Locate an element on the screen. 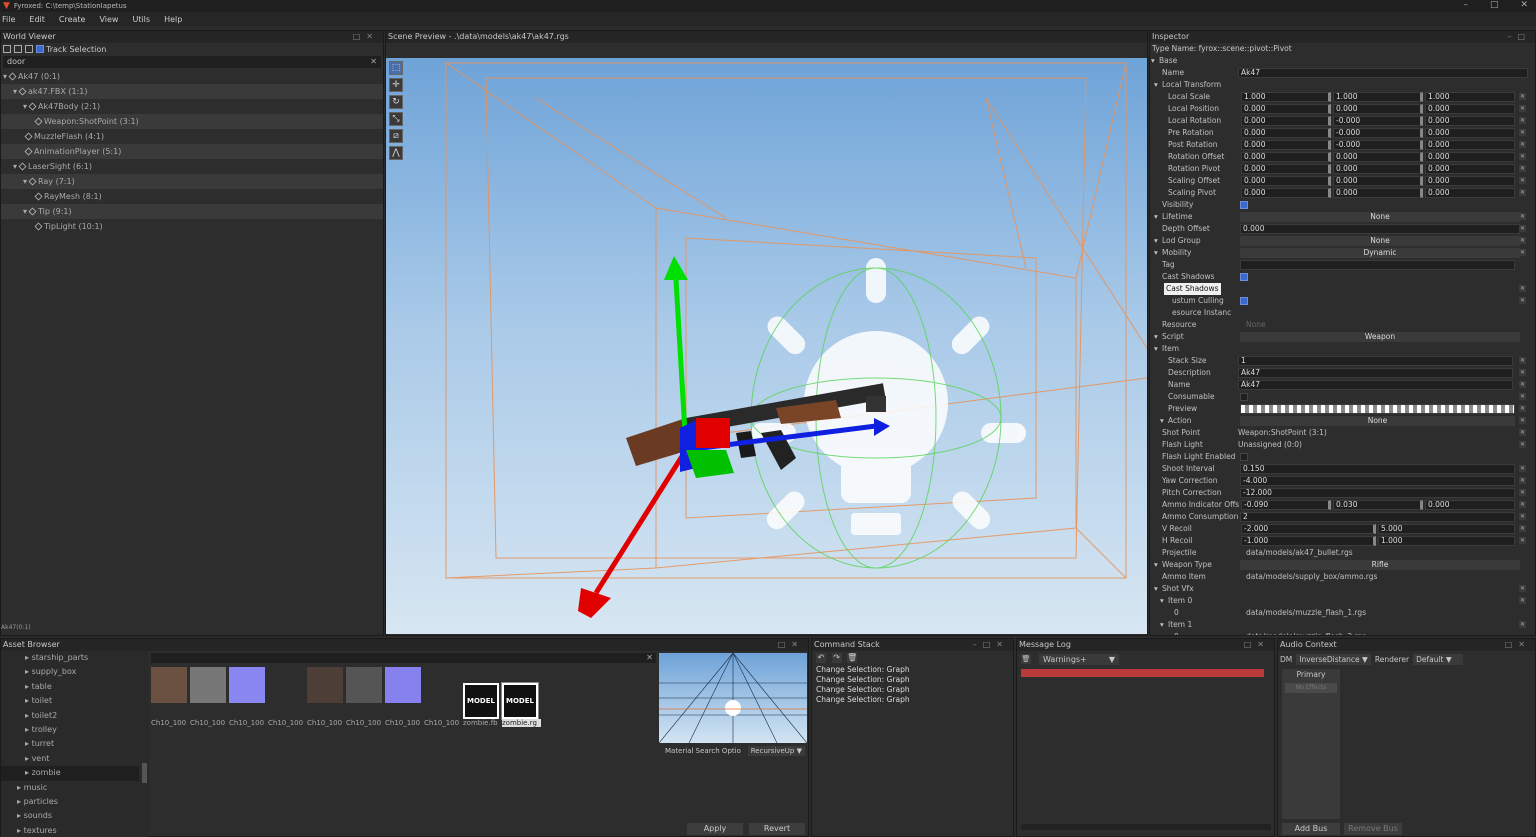 This screenshot has width=1536, height=837. folder-item: ▸ zombie is located at coordinates (70, 773).